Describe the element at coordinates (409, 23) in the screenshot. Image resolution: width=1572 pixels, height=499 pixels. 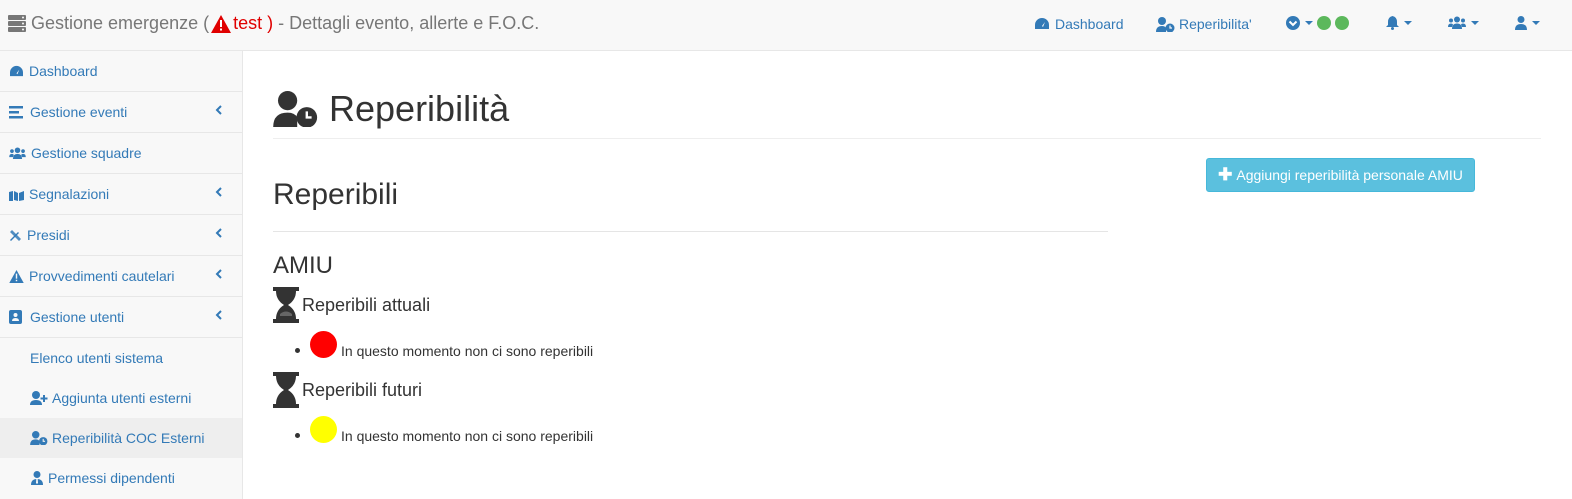
I see `app-title-suffix: - Dettagli evento, allerte e F.O.C.` at that location.